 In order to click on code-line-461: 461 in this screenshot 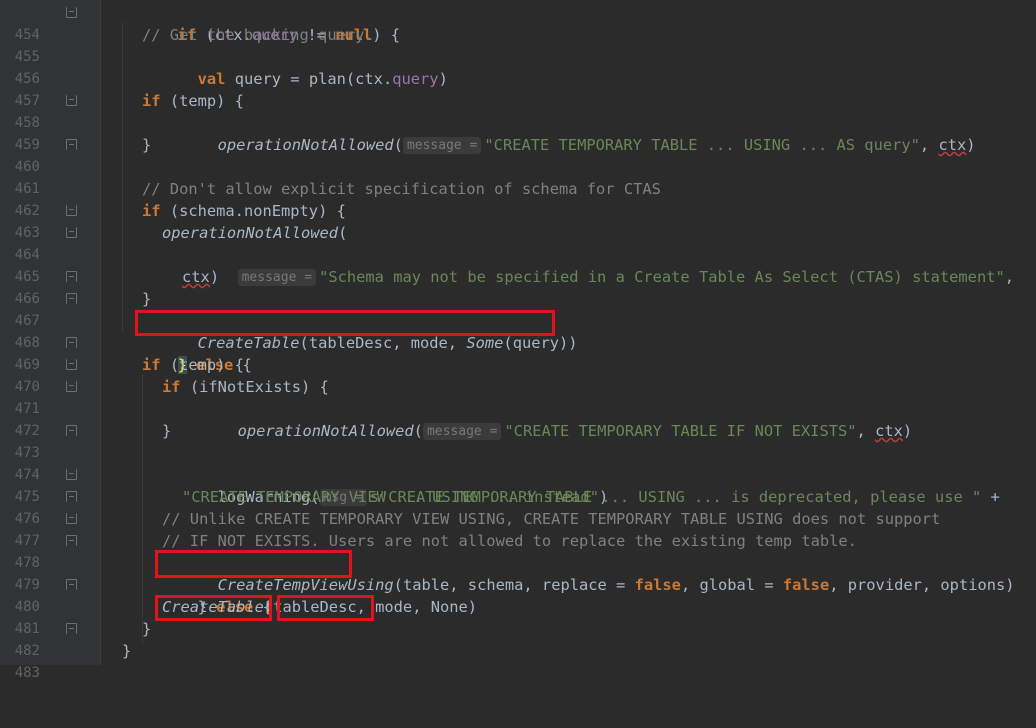, I will do `click(27, 189)`.